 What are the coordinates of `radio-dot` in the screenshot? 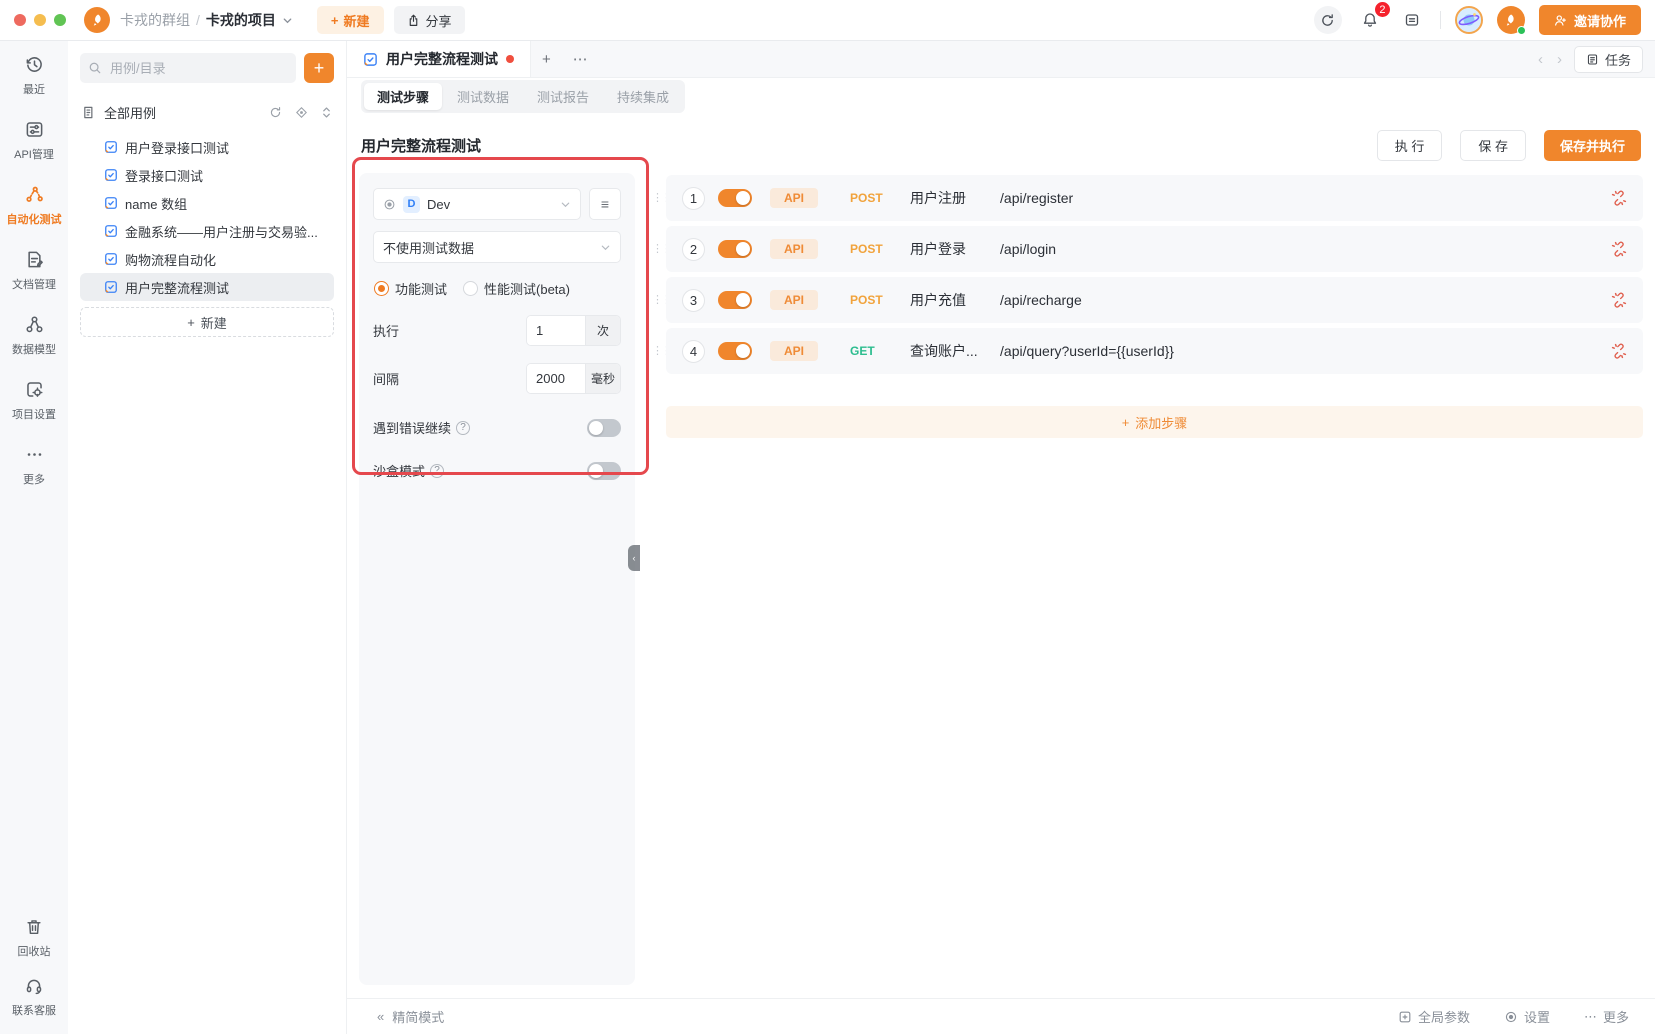 It's located at (381, 288).